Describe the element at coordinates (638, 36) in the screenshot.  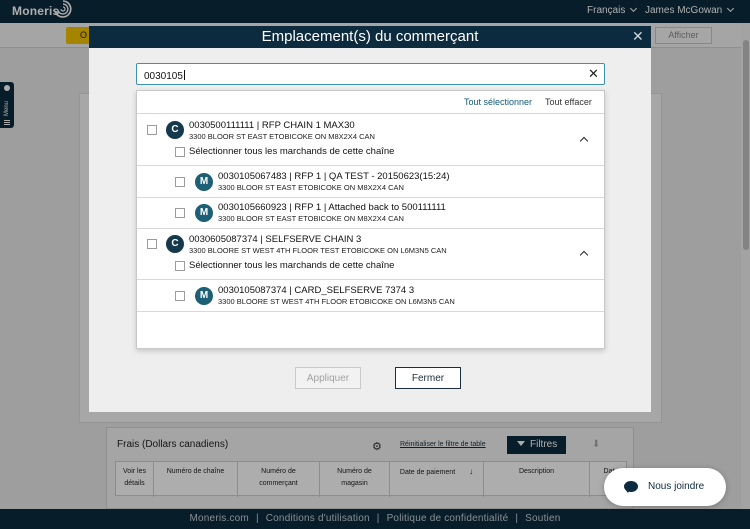
I see `close-icon: ✕` at that location.